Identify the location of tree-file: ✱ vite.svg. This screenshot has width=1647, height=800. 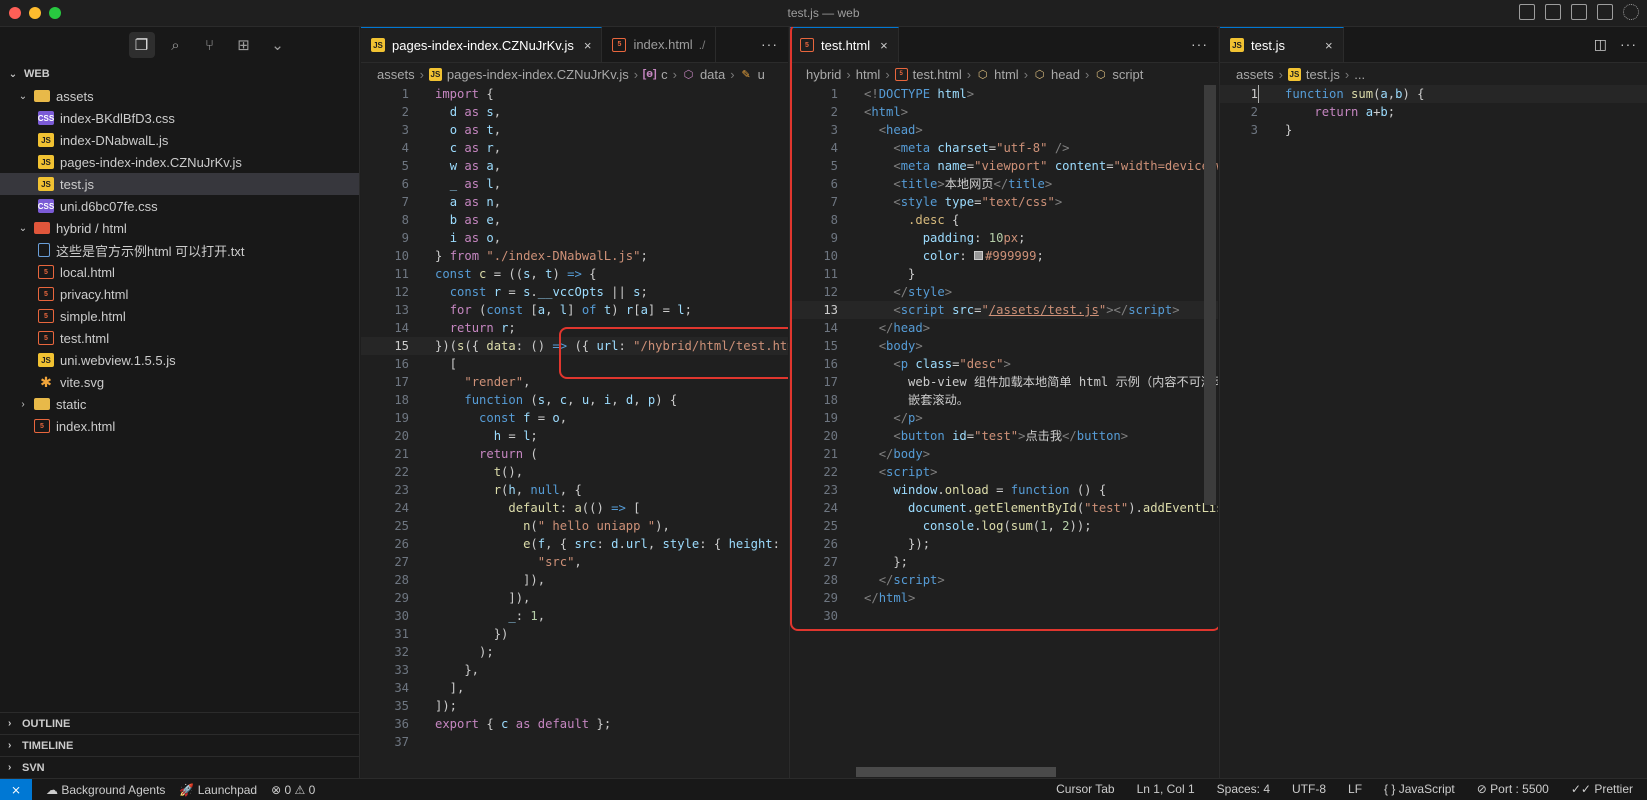
(179, 382).